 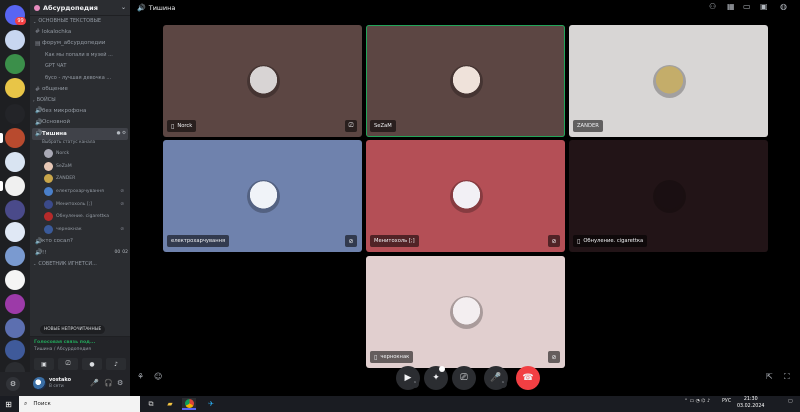 What do you see at coordinates (80, 242) in the screenshot?
I see `channel-item: 🔊 кто сосал?` at bounding box center [80, 242].